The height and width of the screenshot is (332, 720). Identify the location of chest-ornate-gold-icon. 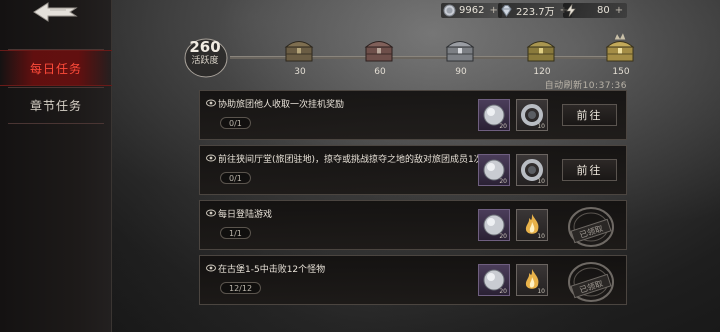
(620, 47).